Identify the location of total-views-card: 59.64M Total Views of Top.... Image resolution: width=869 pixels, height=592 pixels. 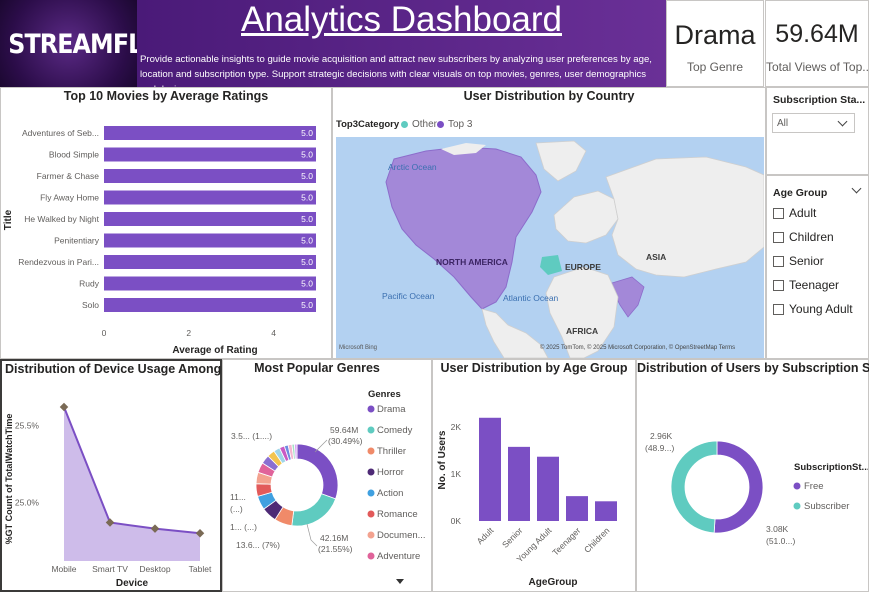
(817, 43).